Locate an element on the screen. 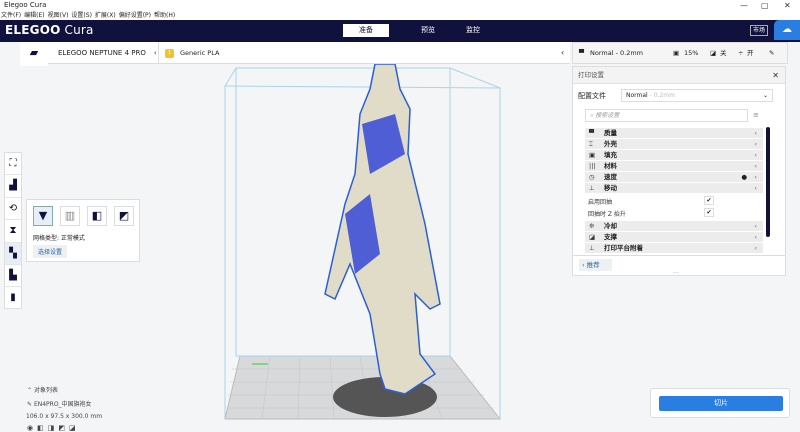 Image resolution: width=800 pixels, height=432 pixels. minimize-button: — is located at coordinates (744, 5).